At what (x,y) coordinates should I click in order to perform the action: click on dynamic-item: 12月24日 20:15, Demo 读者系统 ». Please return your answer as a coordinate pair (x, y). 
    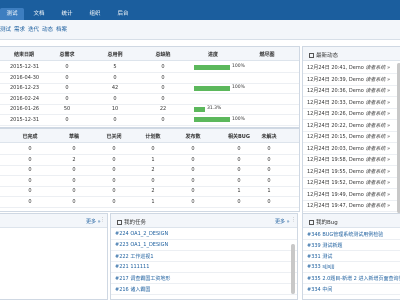
    Looking at the image, I should click on (348, 136).